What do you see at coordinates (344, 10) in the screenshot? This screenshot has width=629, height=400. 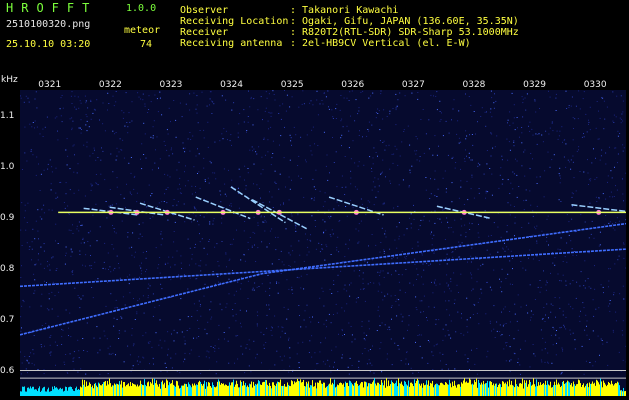 I see `observer-value: : Takanori Kawachi` at bounding box center [344, 10].